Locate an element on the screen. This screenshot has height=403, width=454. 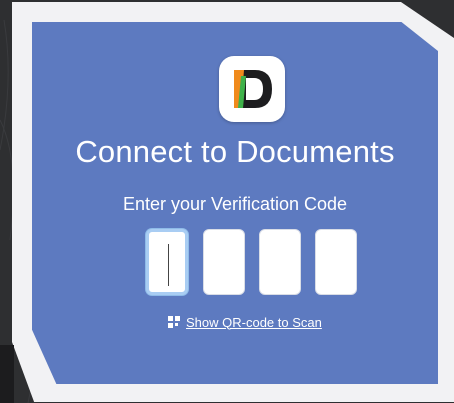
code-digit-3-input is located at coordinates (280, 262).